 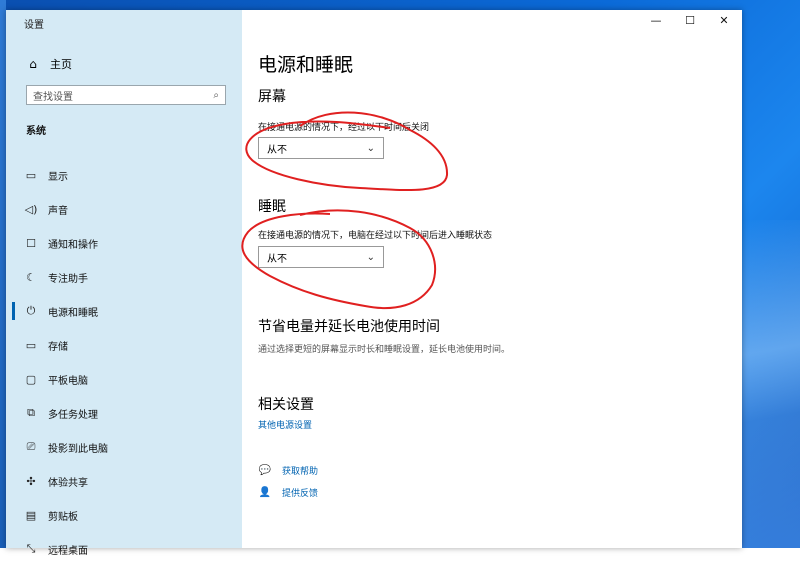 I want to click on additional-power-settings-link: 其他电源设置, so click(x=285, y=424).